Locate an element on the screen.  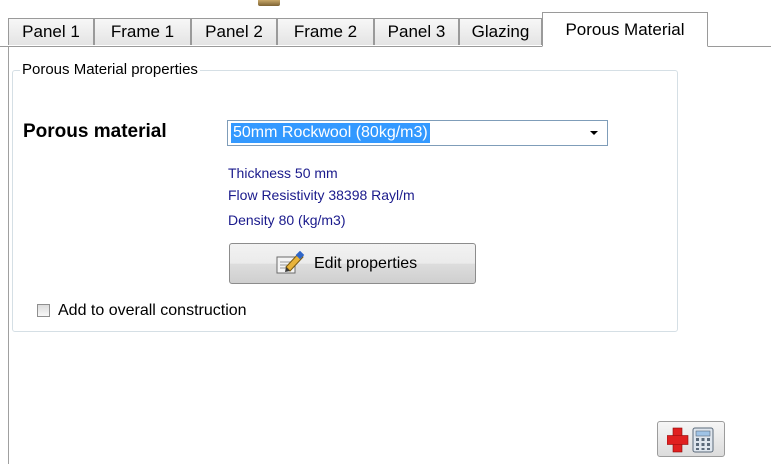
edit-properties-label: Edit properties is located at coordinates (366, 263).